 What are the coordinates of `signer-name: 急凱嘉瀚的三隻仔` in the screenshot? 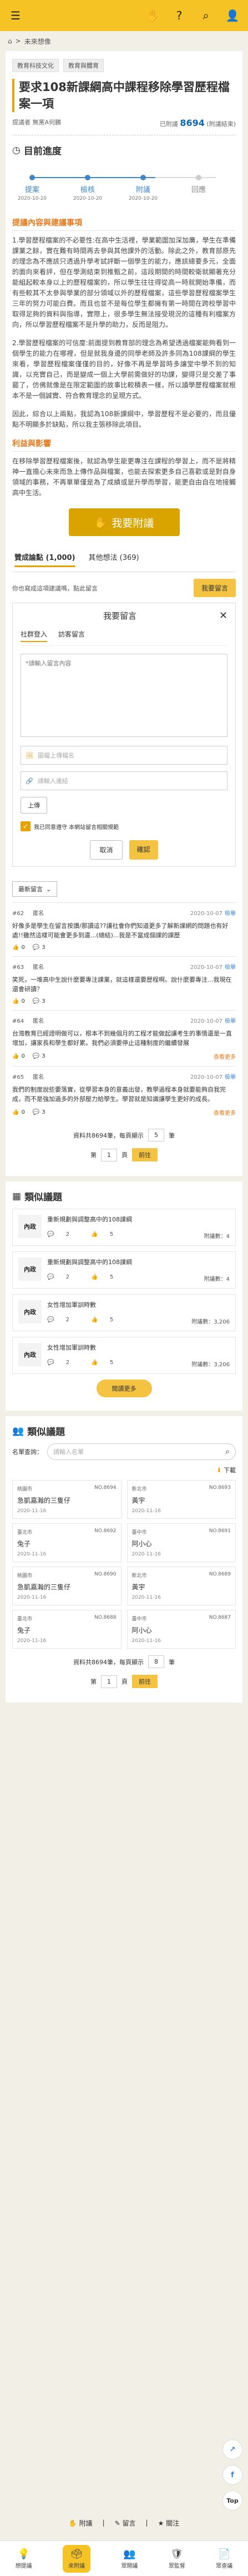 It's located at (44, 1587).